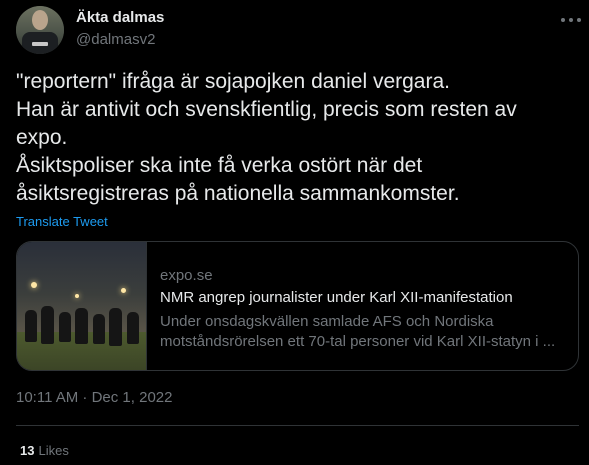 This screenshot has width=589, height=465. Describe the element at coordinates (82, 306) in the screenshot. I see `link-card-image` at that location.